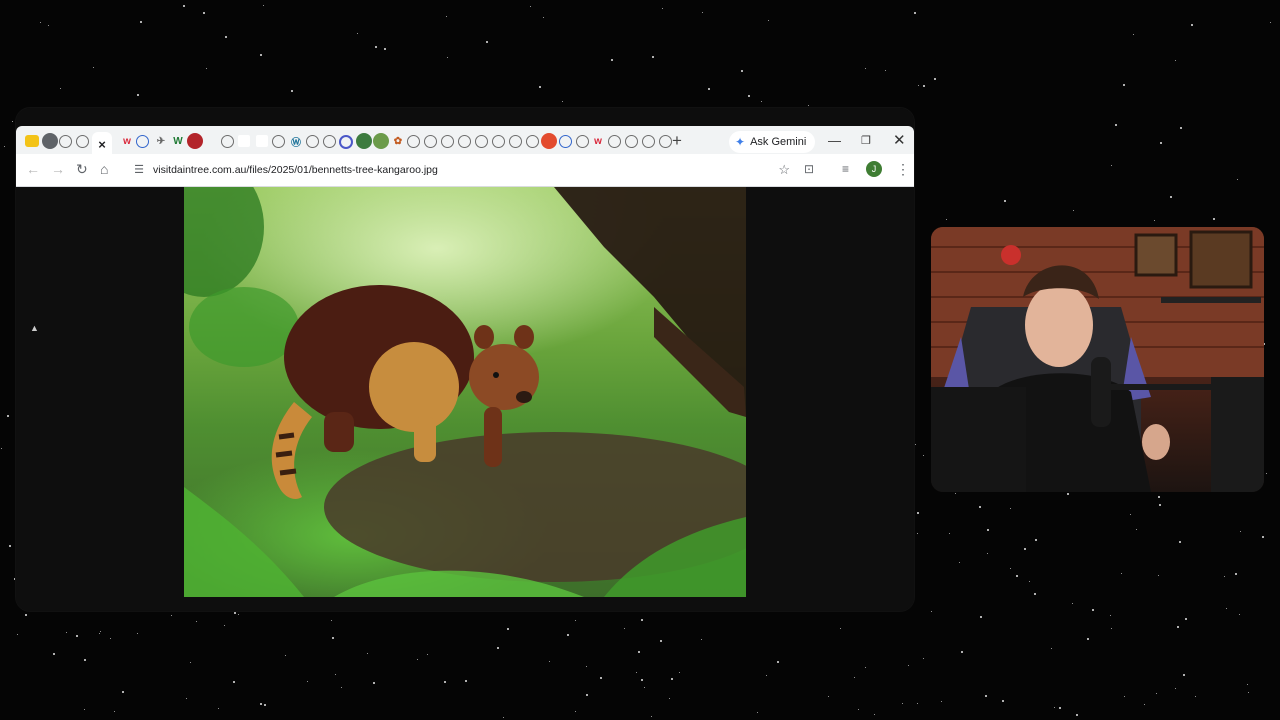 This screenshot has height=720, width=1280. Describe the element at coordinates (178, 141) in the screenshot. I see `tab-favicon-w: W` at that location.